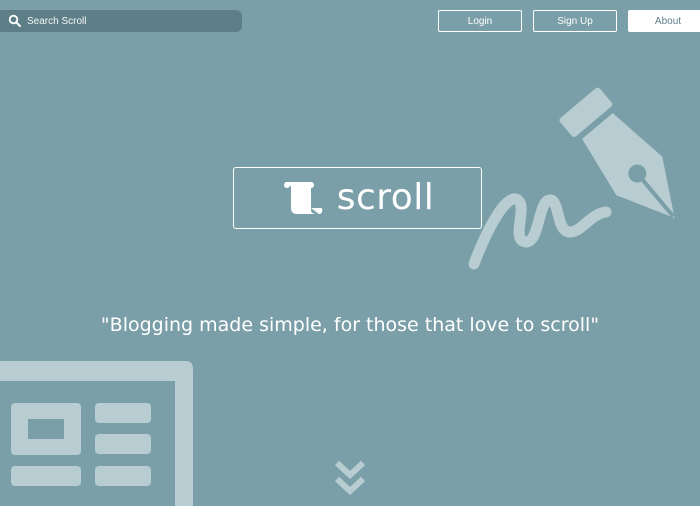 The image size is (700, 506). Describe the element at coordinates (350, 478) in the screenshot. I see `double-chevron-down-icon` at that location.